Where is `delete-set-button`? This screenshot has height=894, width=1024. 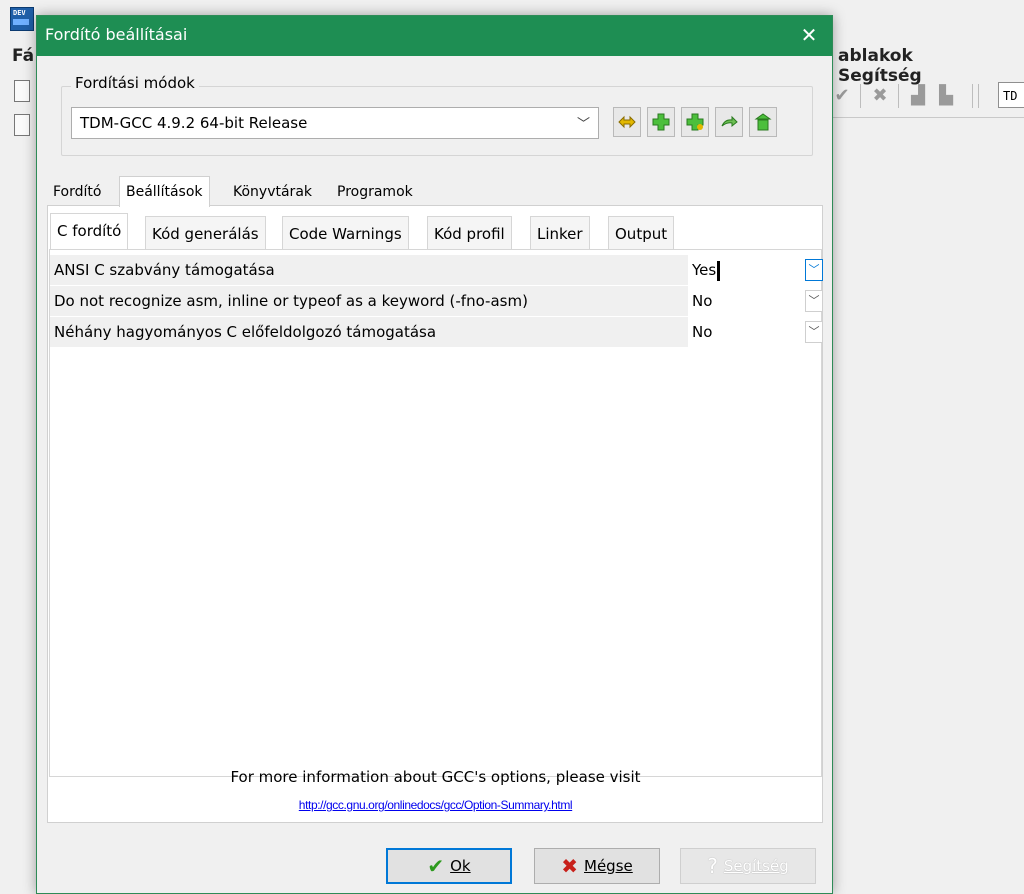
delete-set-button is located at coordinates (763, 122).